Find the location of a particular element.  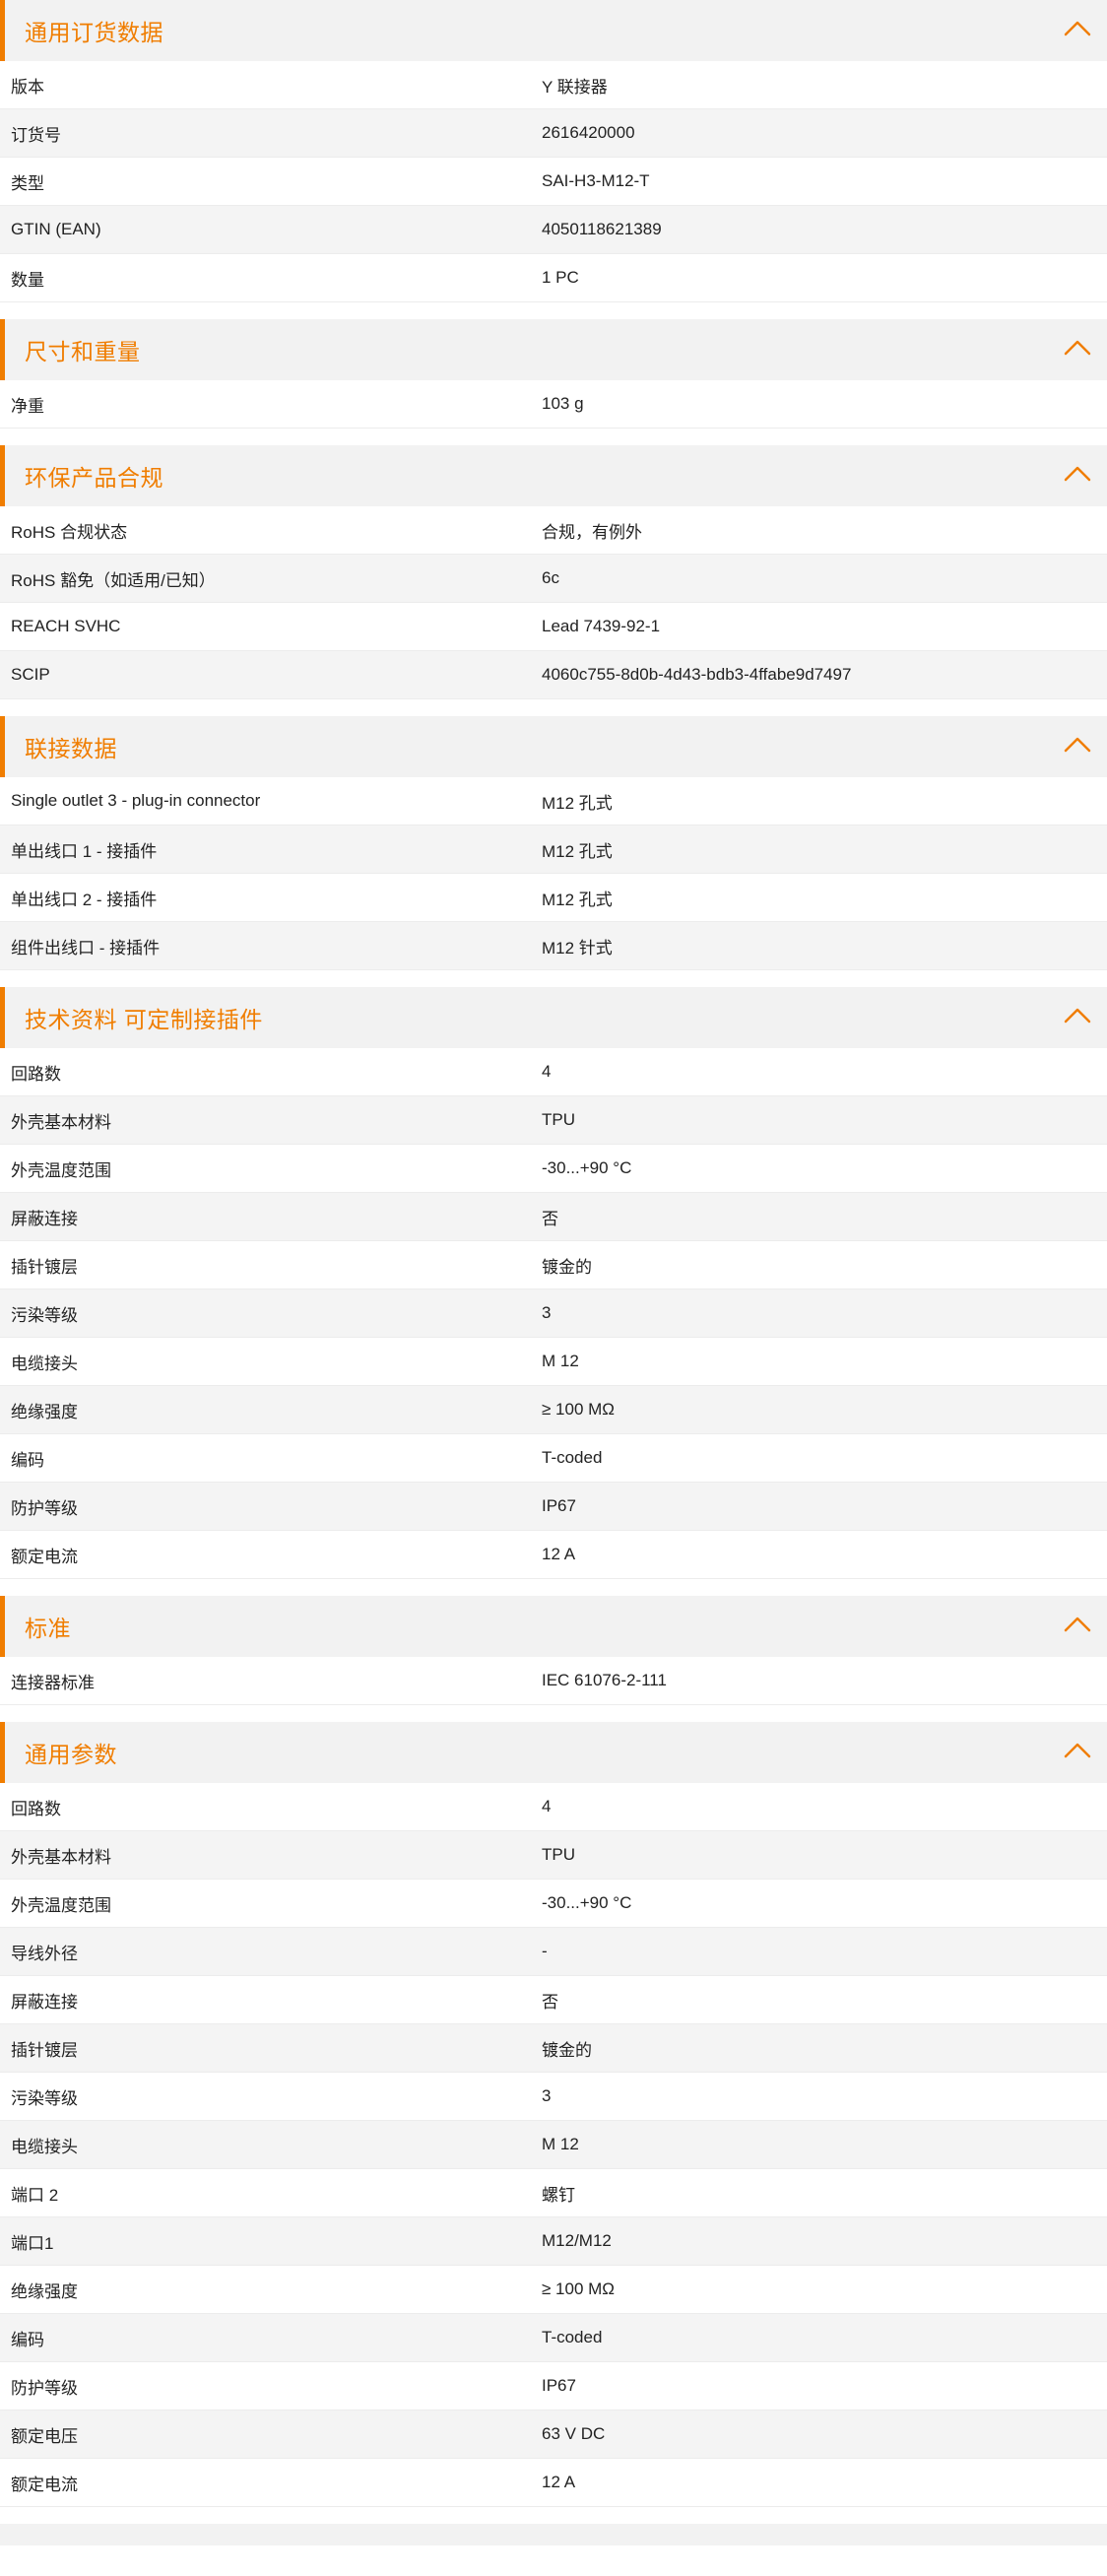

row-value: IEC 61076-2-111 is located at coordinates (604, 1680).